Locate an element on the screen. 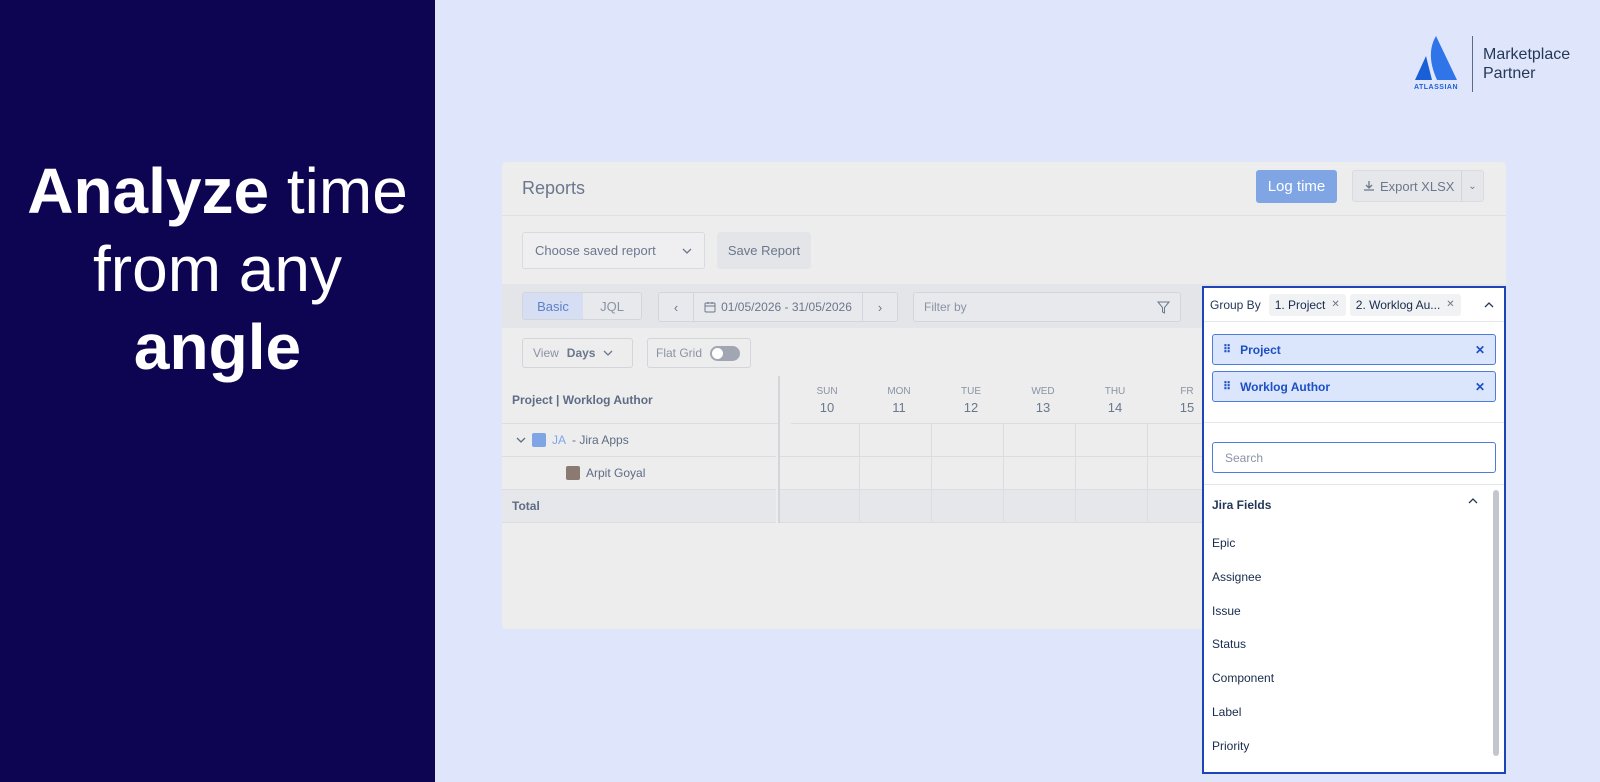 This screenshot has width=1600, height=782. day-number: 10 is located at coordinates (827, 407).